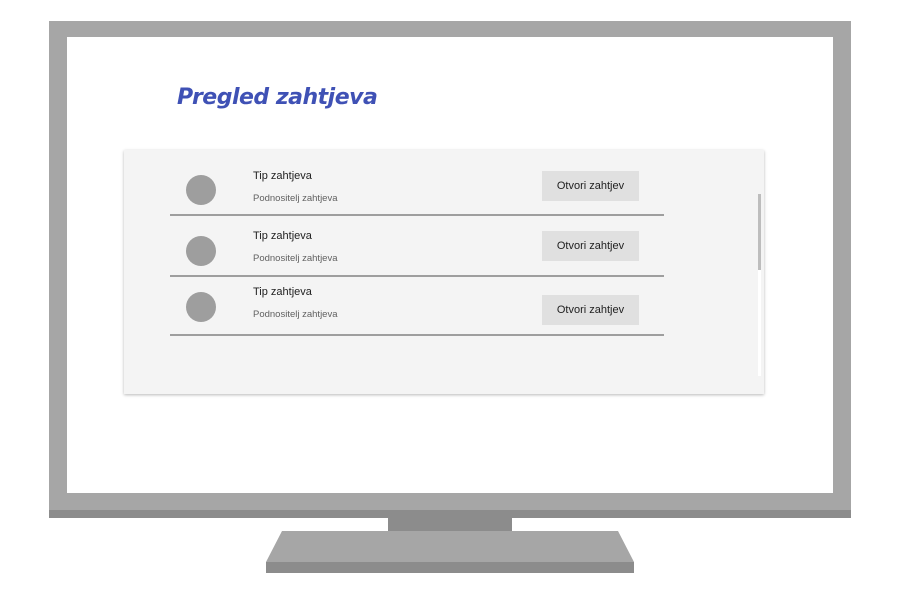 The image size is (910, 597). What do you see at coordinates (759, 323) in the screenshot?
I see `scrollbar-track` at bounding box center [759, 323].